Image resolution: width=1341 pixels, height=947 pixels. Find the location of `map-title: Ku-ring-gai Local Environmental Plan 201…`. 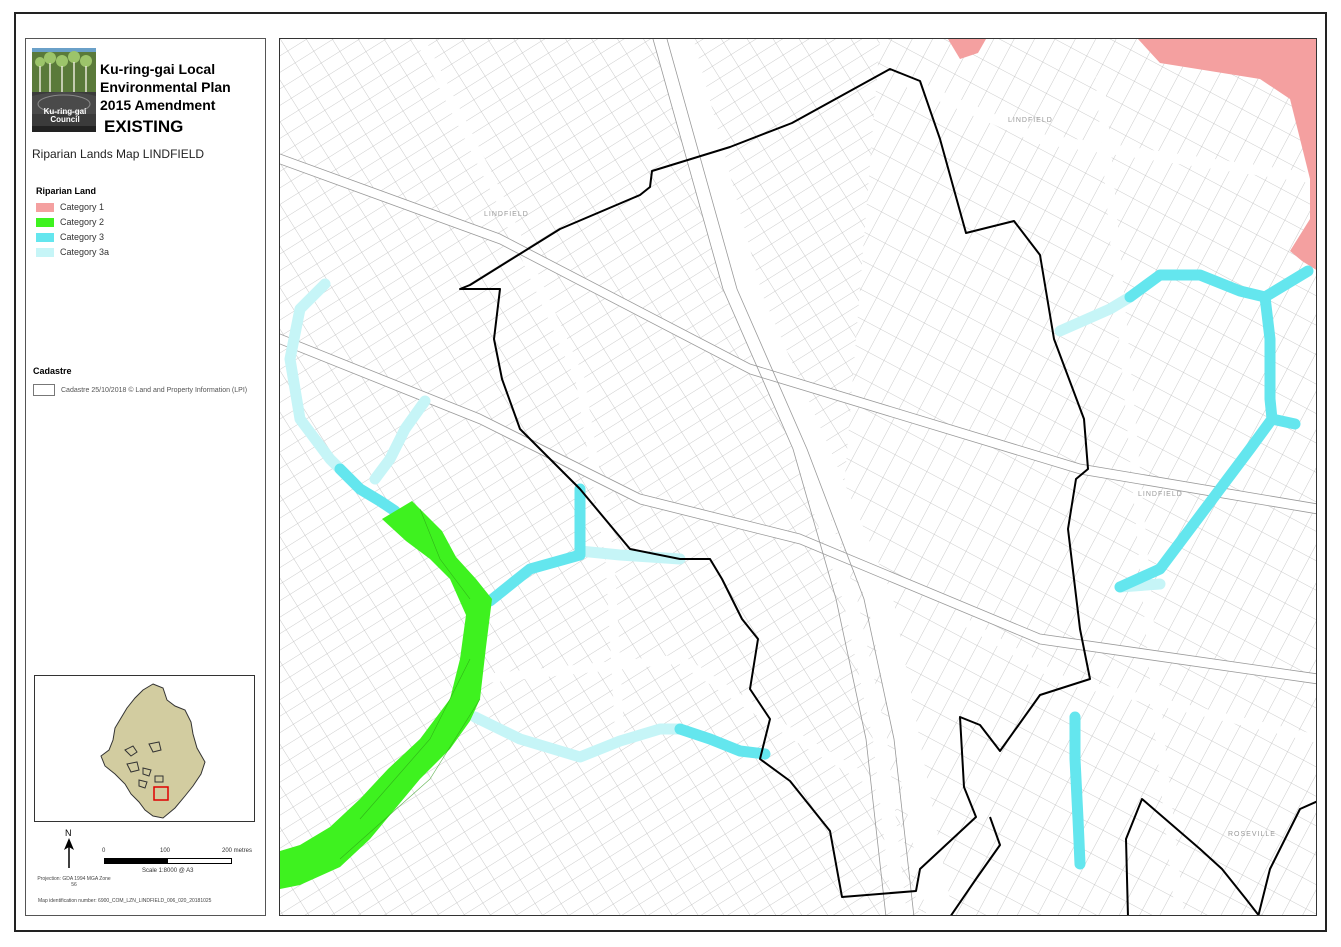

map-title: Ku-ring-gai Local Environmental Plan 201… is located at coordinates (165, 87).